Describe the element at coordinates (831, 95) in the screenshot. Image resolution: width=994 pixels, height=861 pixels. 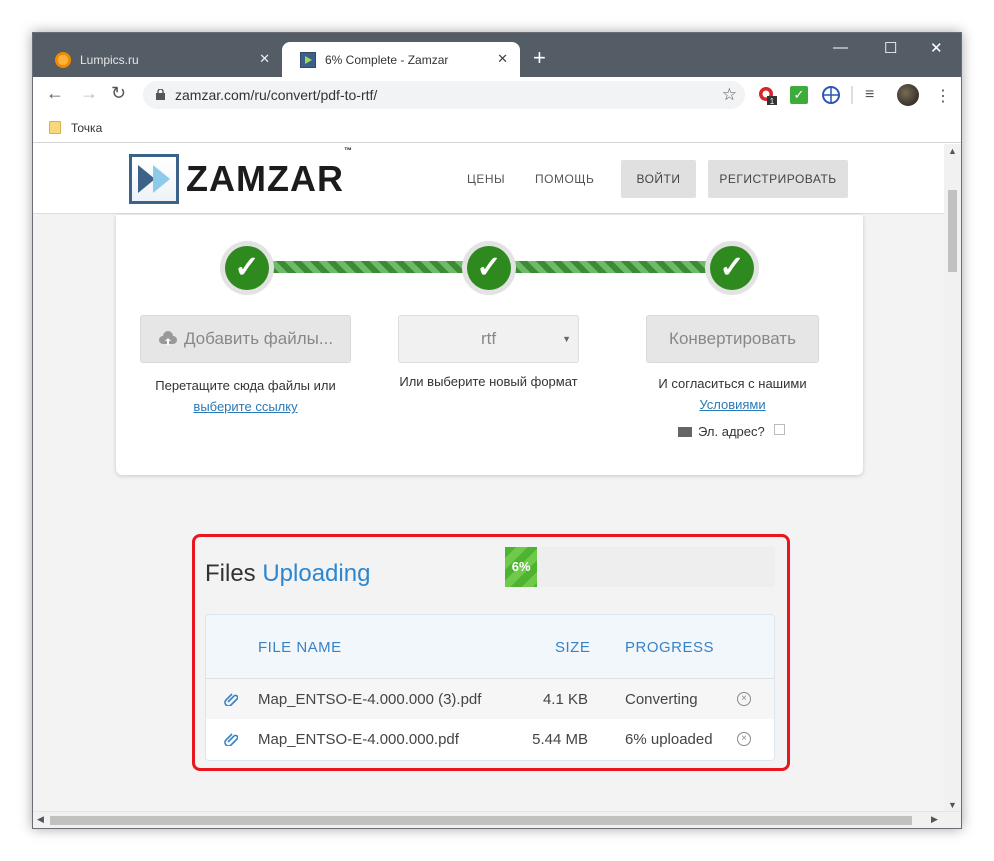
I see `vpn-extension-icon` at that location.